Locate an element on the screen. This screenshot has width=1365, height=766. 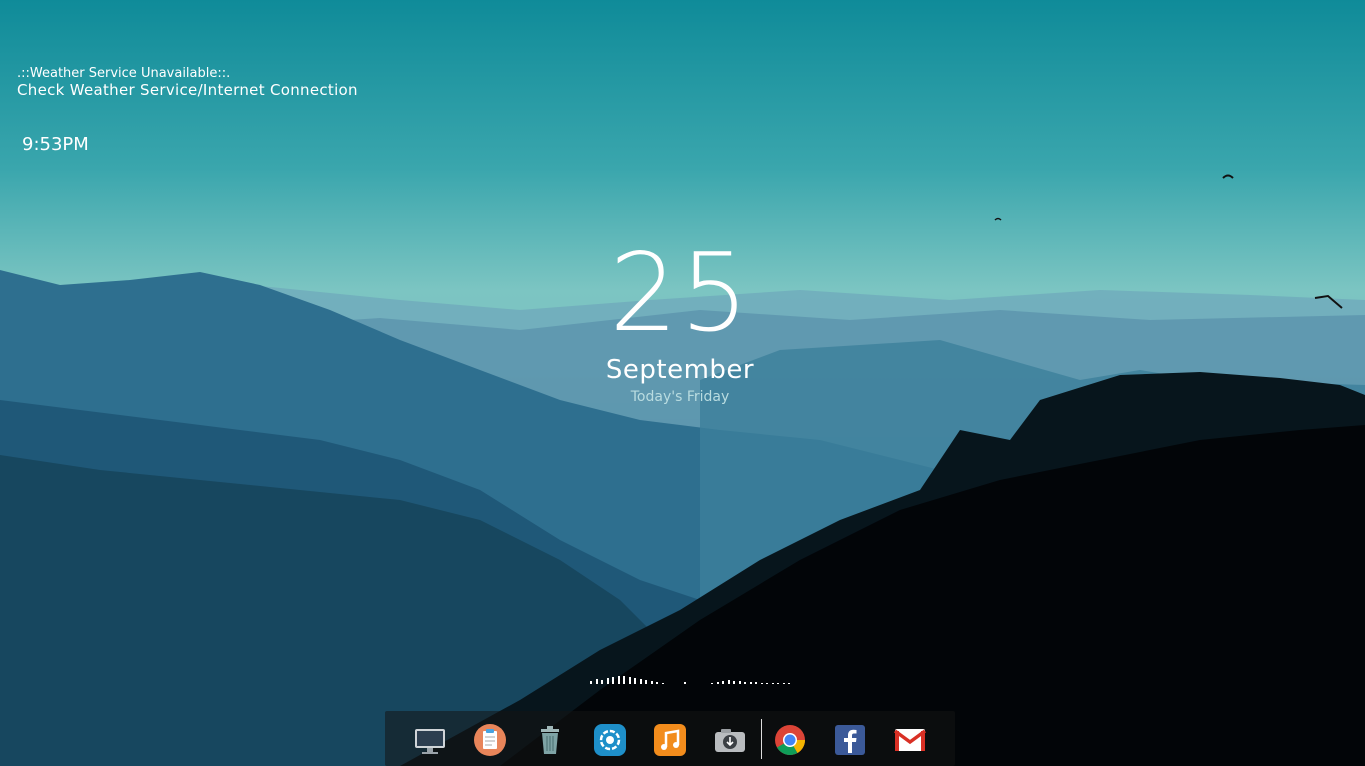
download-drive-icon is located at coordinates (730, 740).